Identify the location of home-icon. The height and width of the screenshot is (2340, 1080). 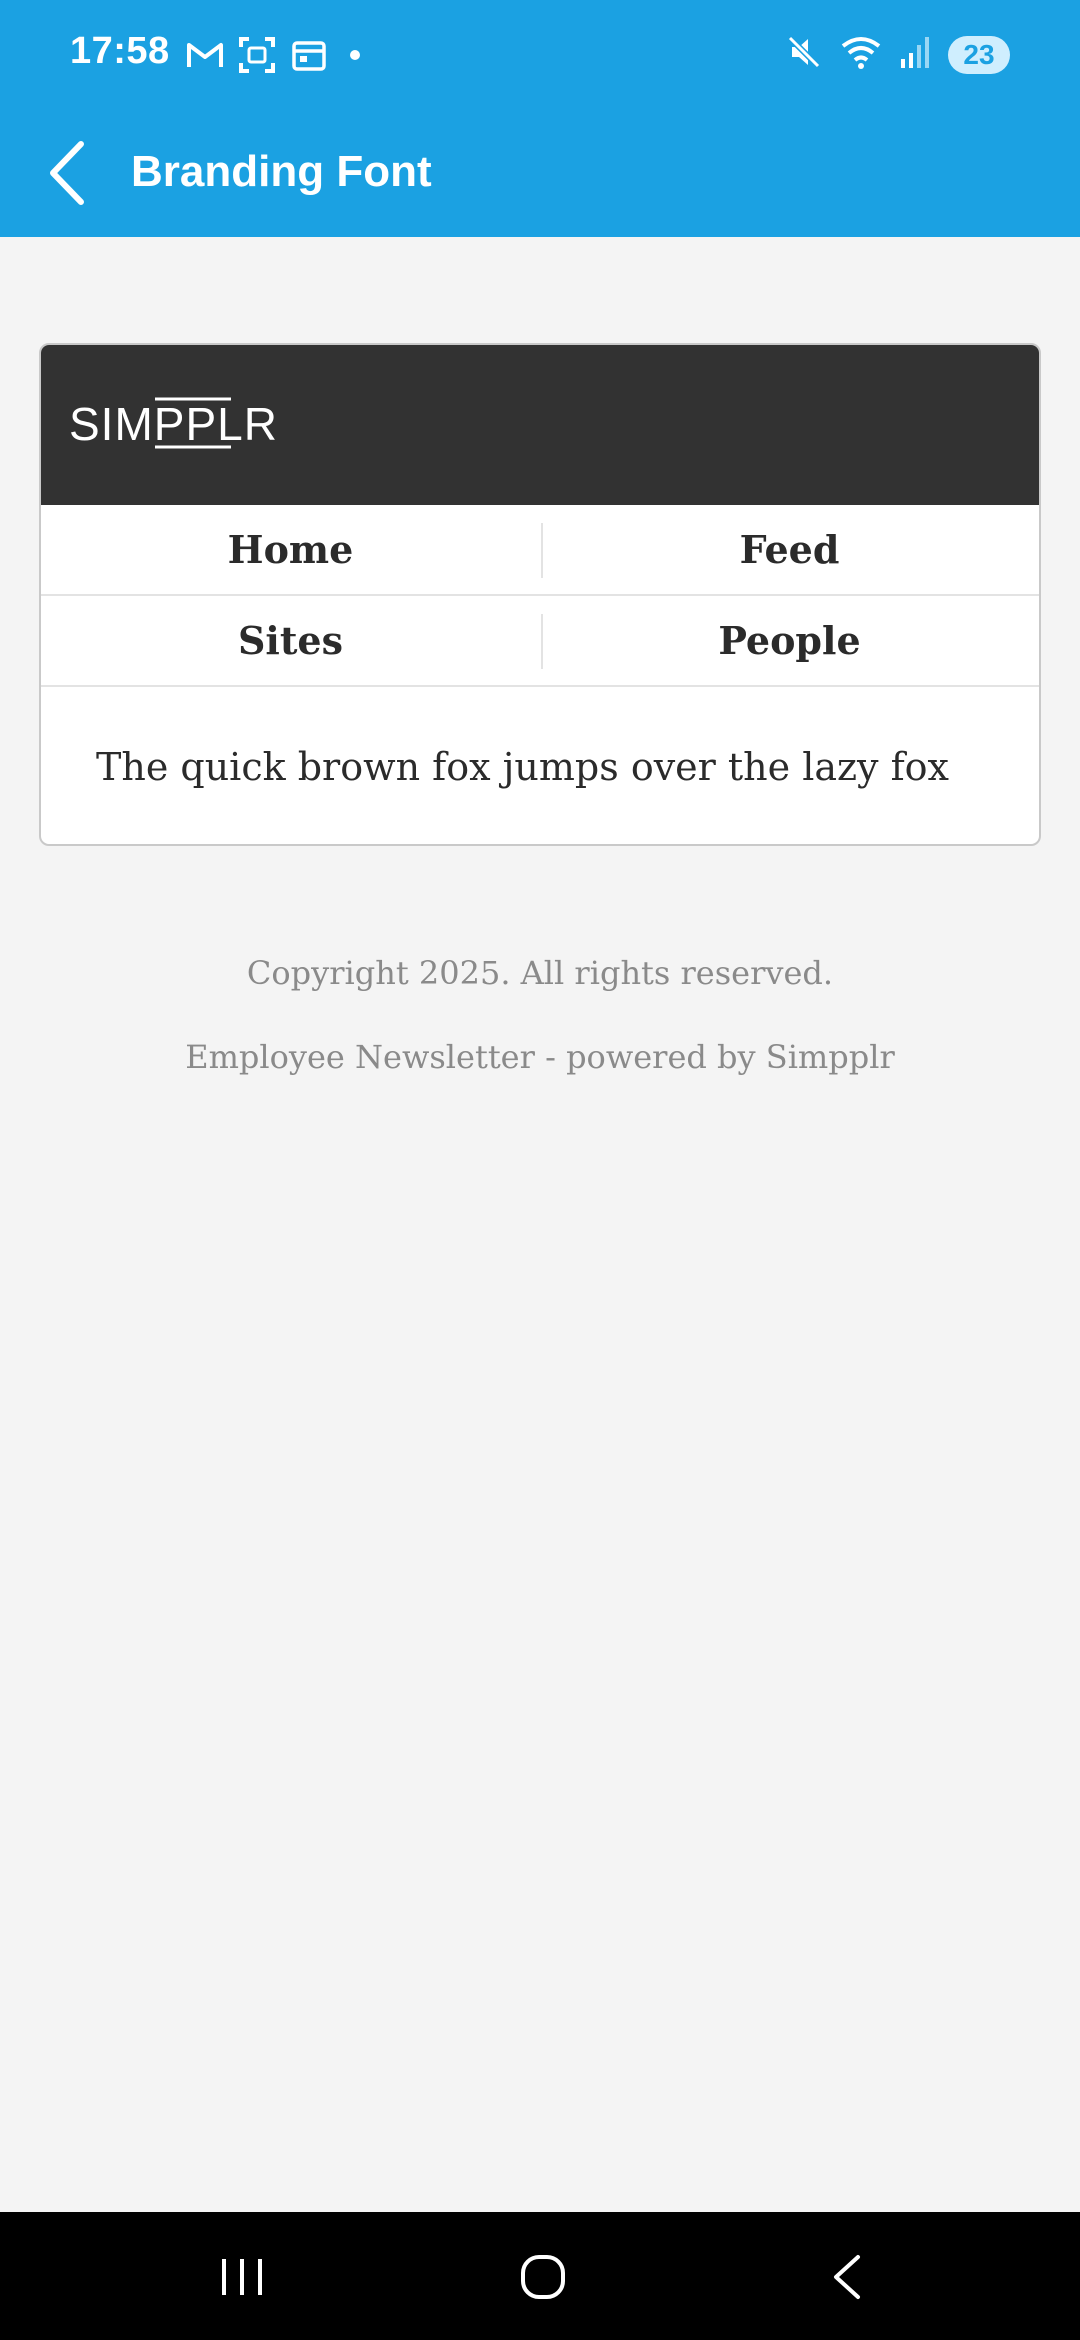
(543, 2277).